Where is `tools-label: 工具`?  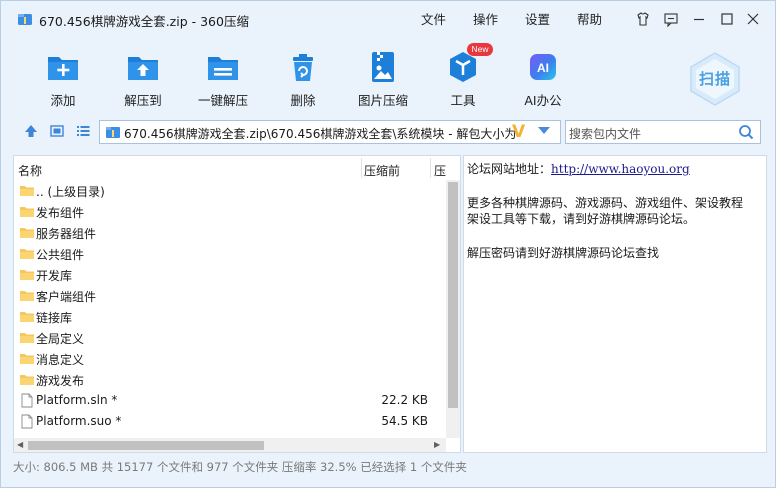
tools-label: 工具 is located at coordinates (463, 100).